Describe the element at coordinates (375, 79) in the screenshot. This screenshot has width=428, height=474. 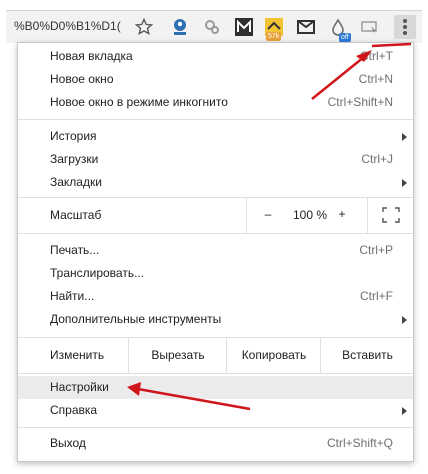
I see `menu-item-shortcut: Ctrl+N` at that location.